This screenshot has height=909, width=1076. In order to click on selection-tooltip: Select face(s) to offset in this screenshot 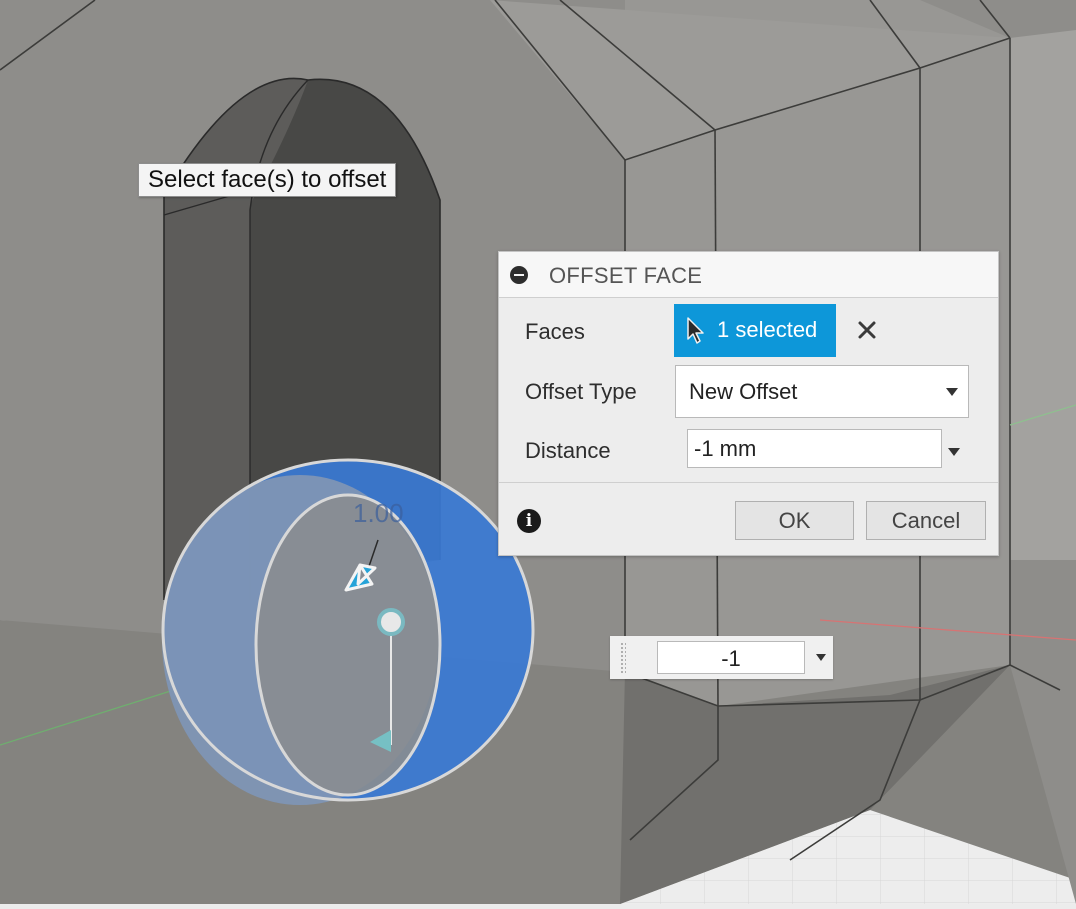, I will do `click(267, 180)`.